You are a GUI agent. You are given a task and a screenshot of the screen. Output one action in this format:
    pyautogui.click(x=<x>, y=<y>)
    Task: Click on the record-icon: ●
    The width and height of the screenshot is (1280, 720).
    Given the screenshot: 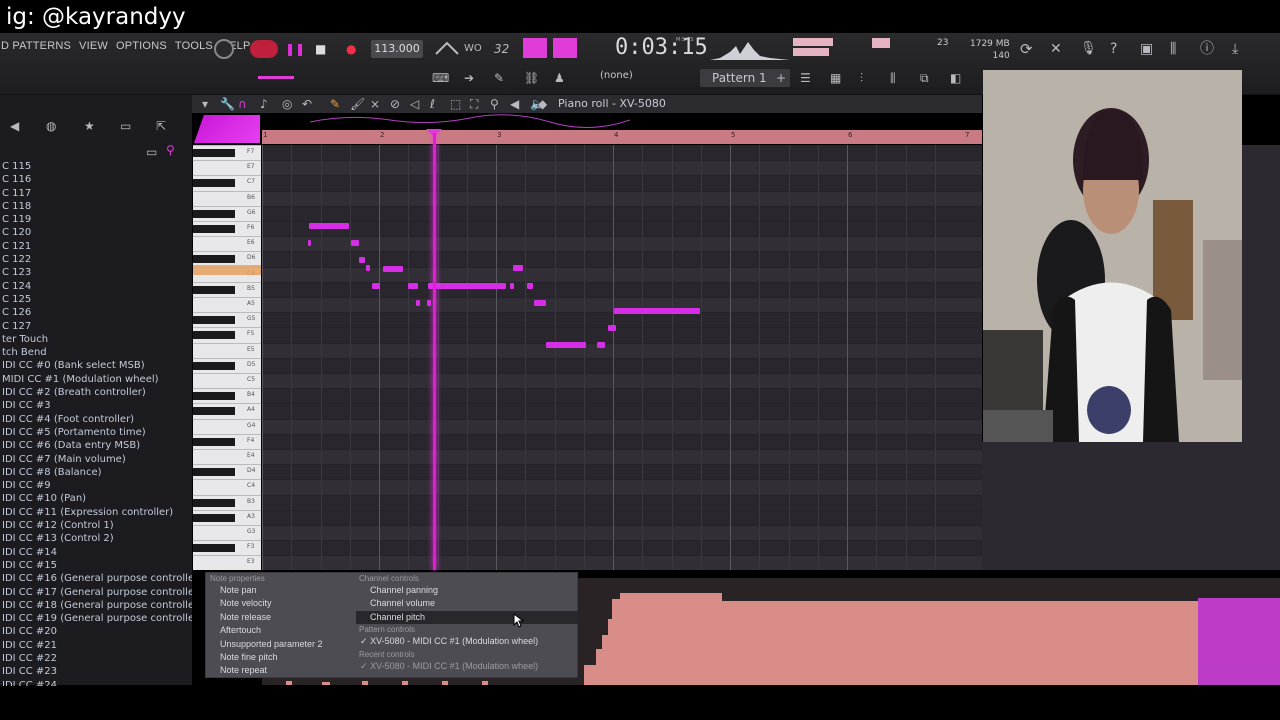 What is the action you would take?
    pyautogui.click(x=351, y=49)
    